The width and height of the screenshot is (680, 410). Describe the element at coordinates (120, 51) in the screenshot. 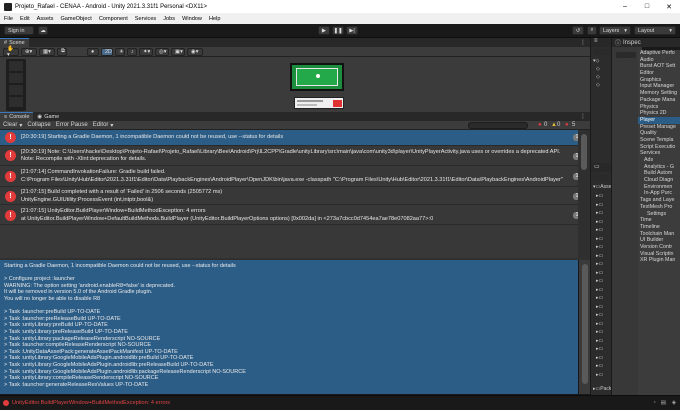

I see `light-icon: ☀` at that location.